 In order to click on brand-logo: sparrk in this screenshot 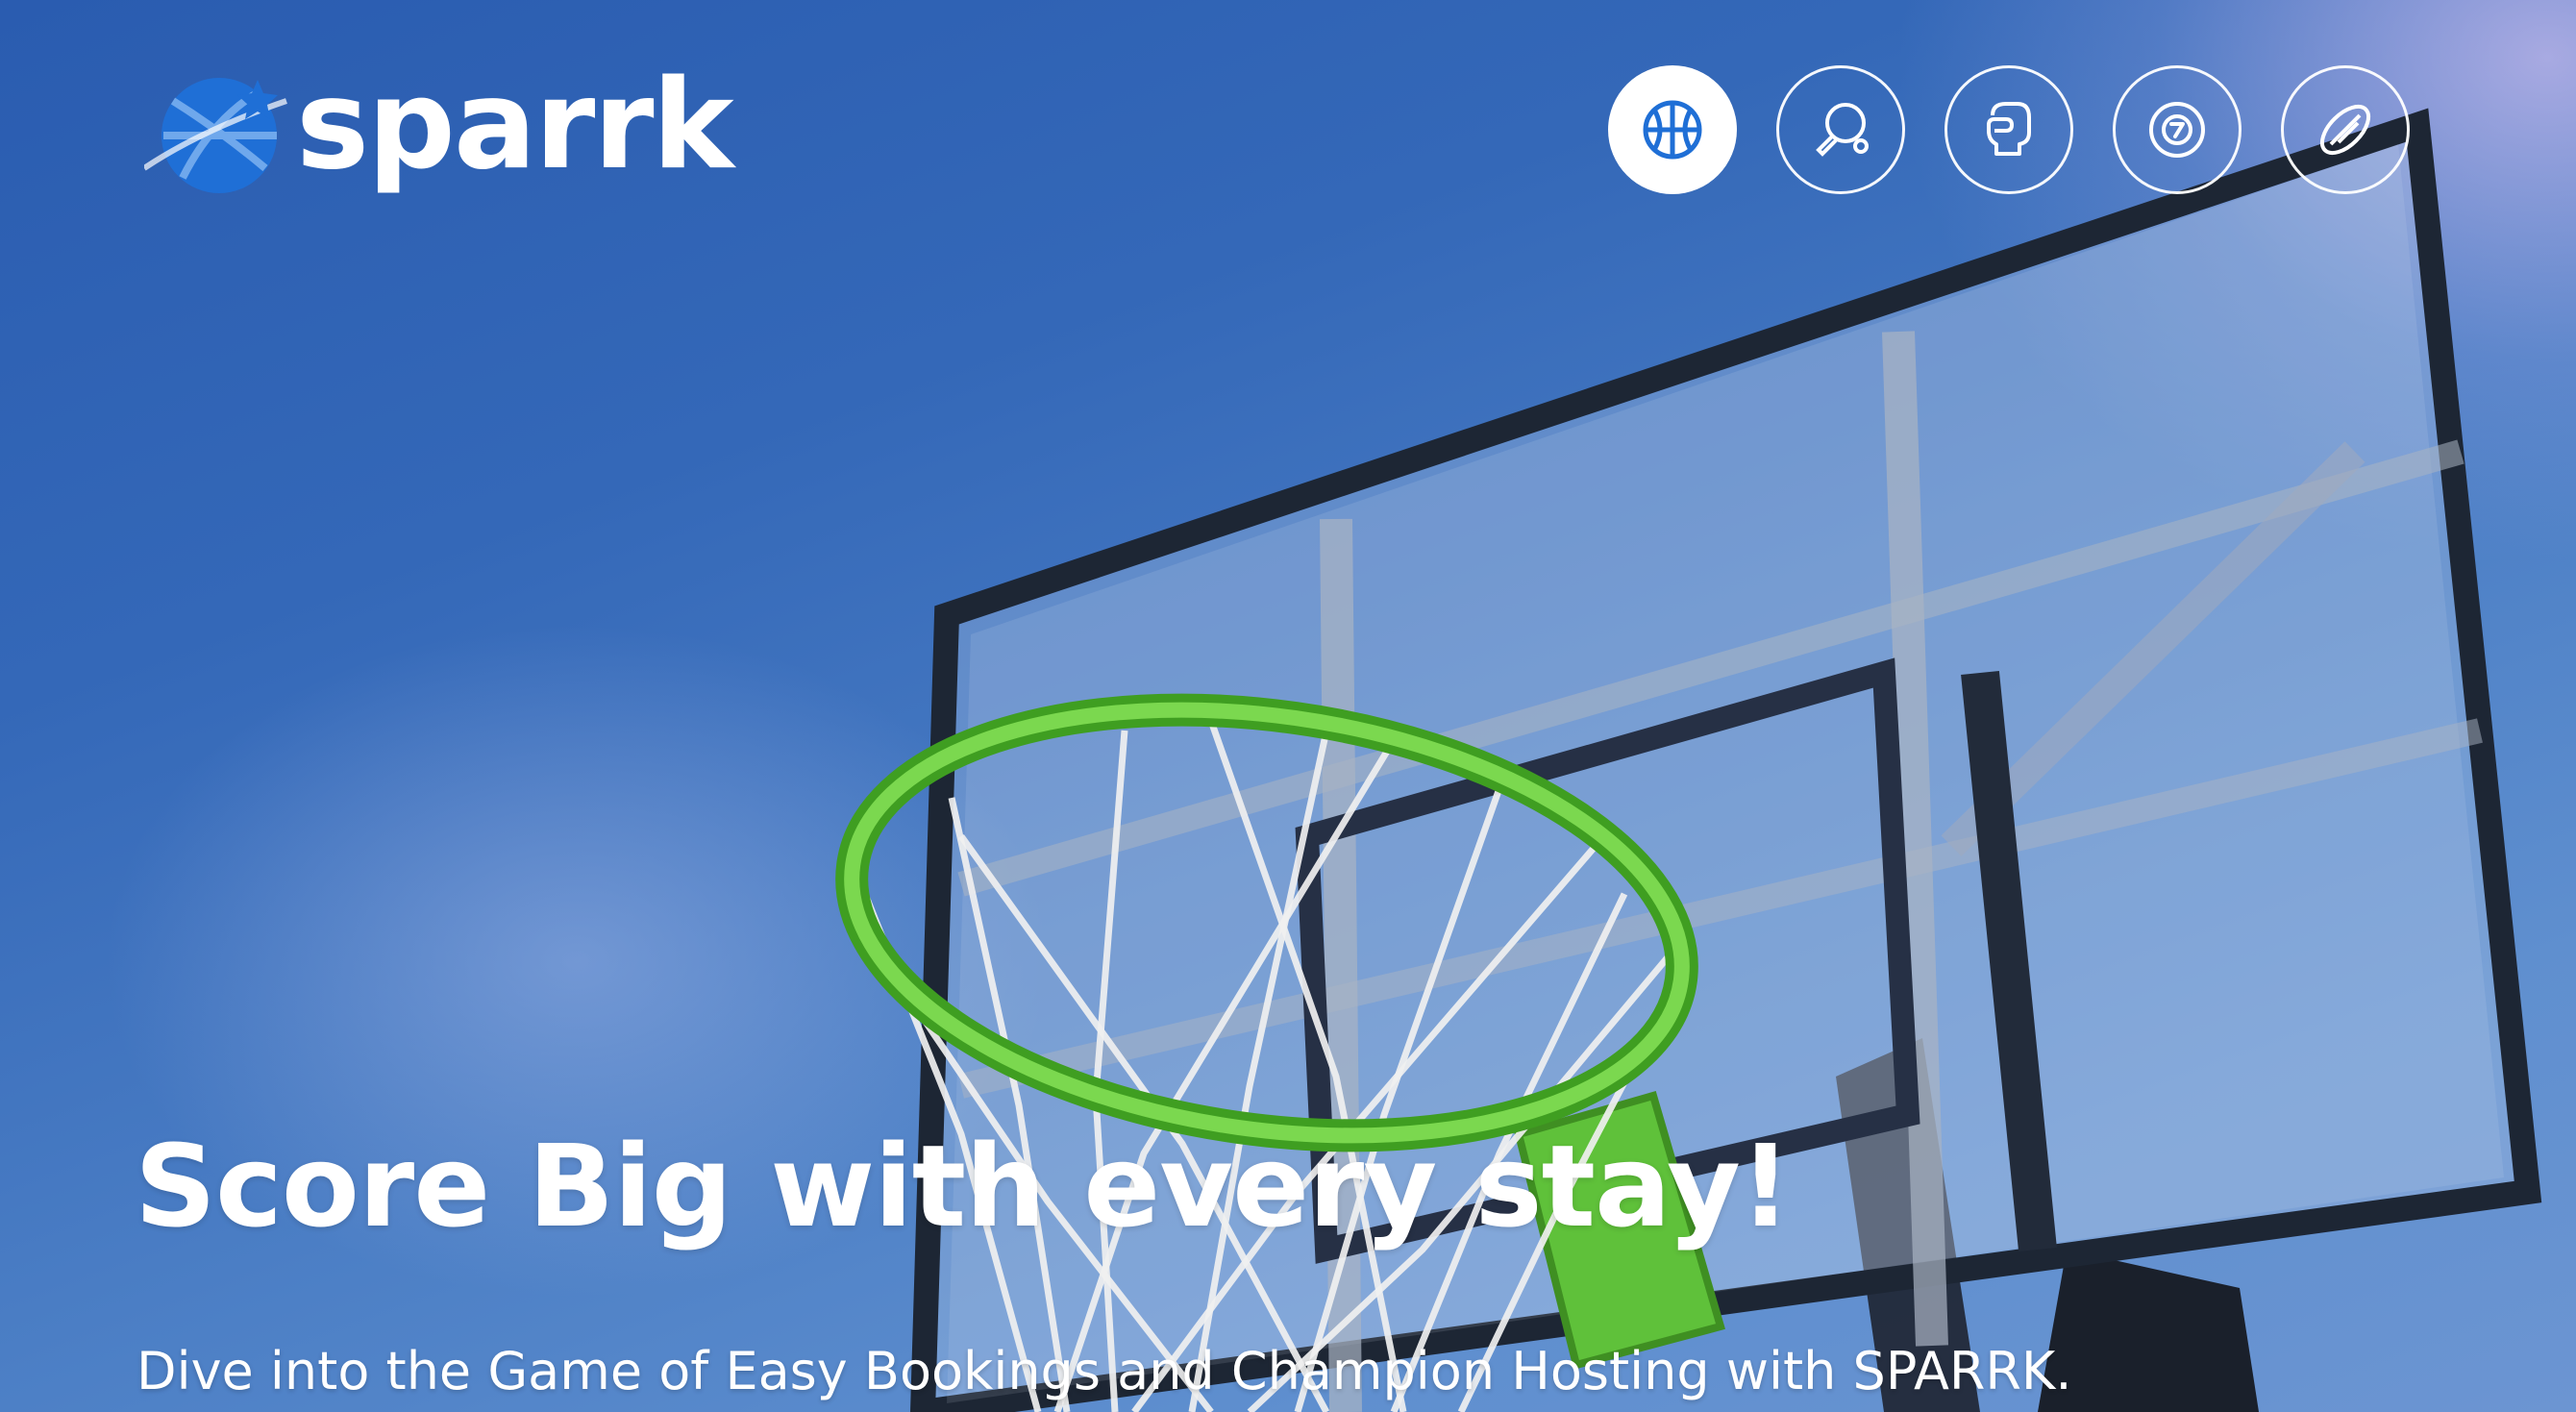, I will do `click(439, 130)`.